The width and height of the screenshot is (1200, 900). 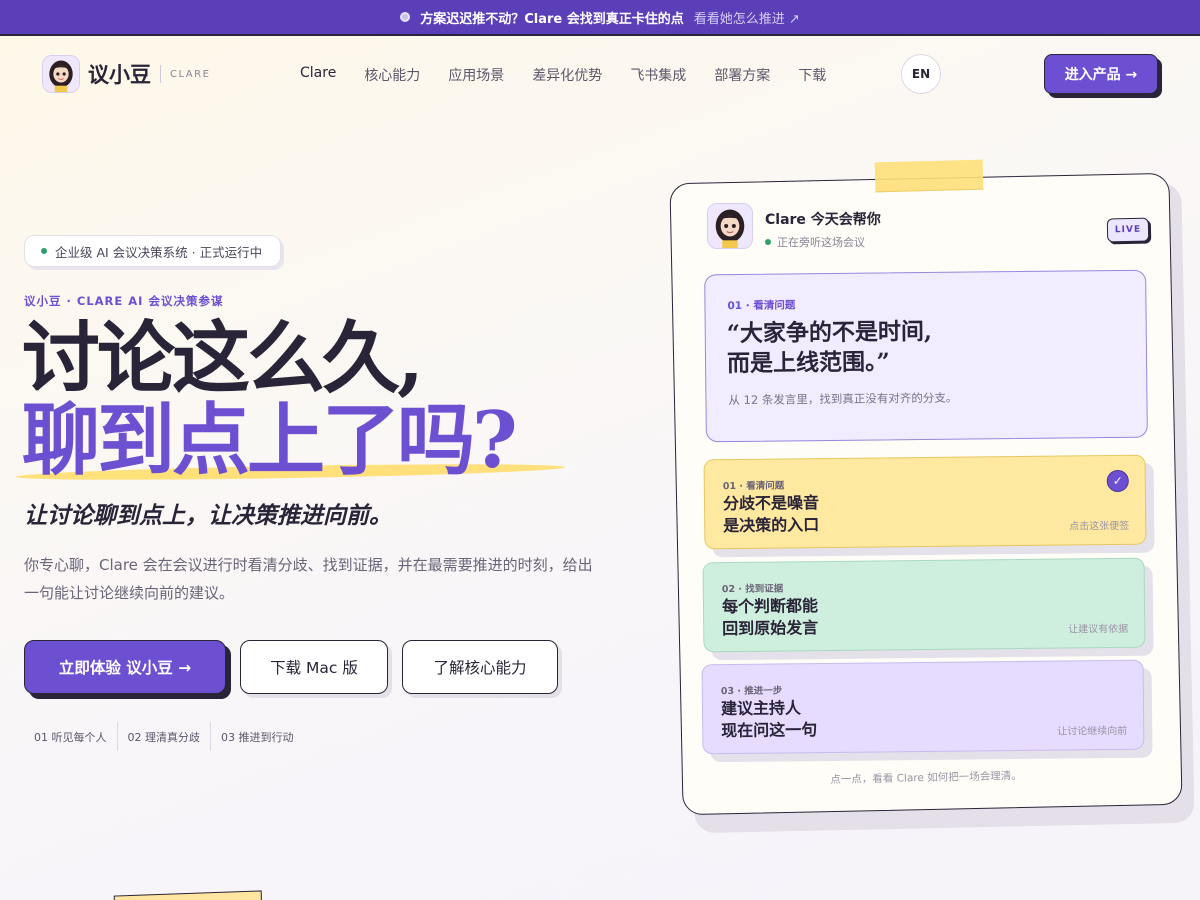 I want to click on sticky-card-hint: 点击这张便签, so click(x=1099, y=526).